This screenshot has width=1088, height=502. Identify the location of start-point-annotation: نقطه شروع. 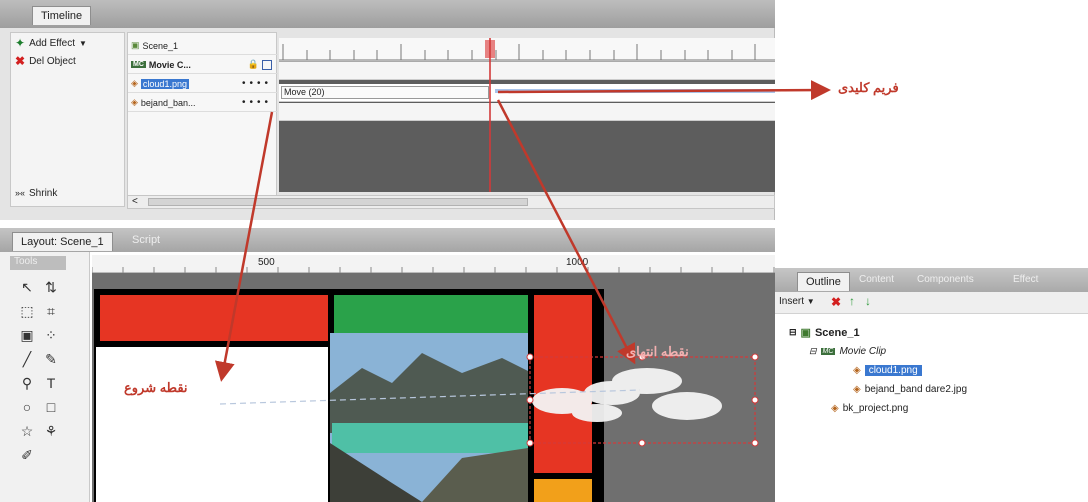
(156, 387).